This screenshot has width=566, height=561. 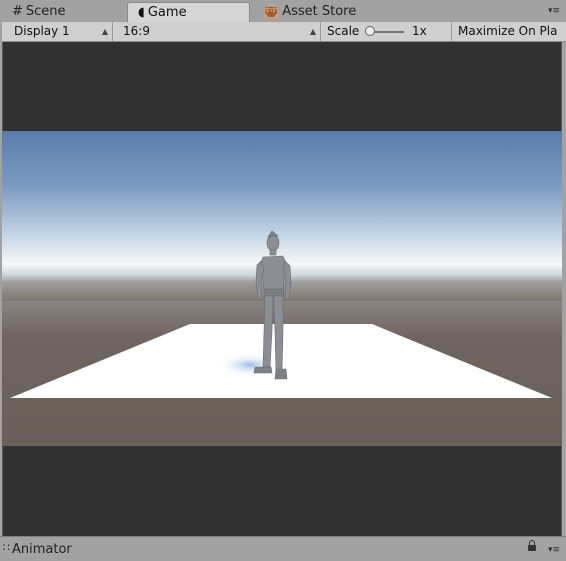 What do you see at coordinates (319, 11) in the screenshot?
I see `tab-asset-store-label: Asset Store` at bounding box center [319, 11].